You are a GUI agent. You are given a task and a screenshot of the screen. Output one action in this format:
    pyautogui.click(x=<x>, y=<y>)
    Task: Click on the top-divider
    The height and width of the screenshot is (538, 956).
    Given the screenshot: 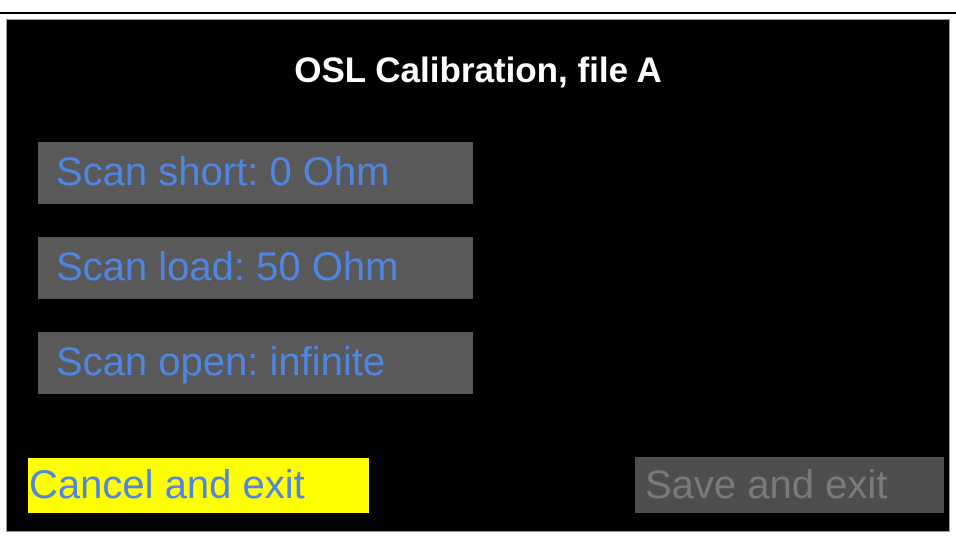 What is the action you would take?
    pyautogui.click(x=478, y=13)
    